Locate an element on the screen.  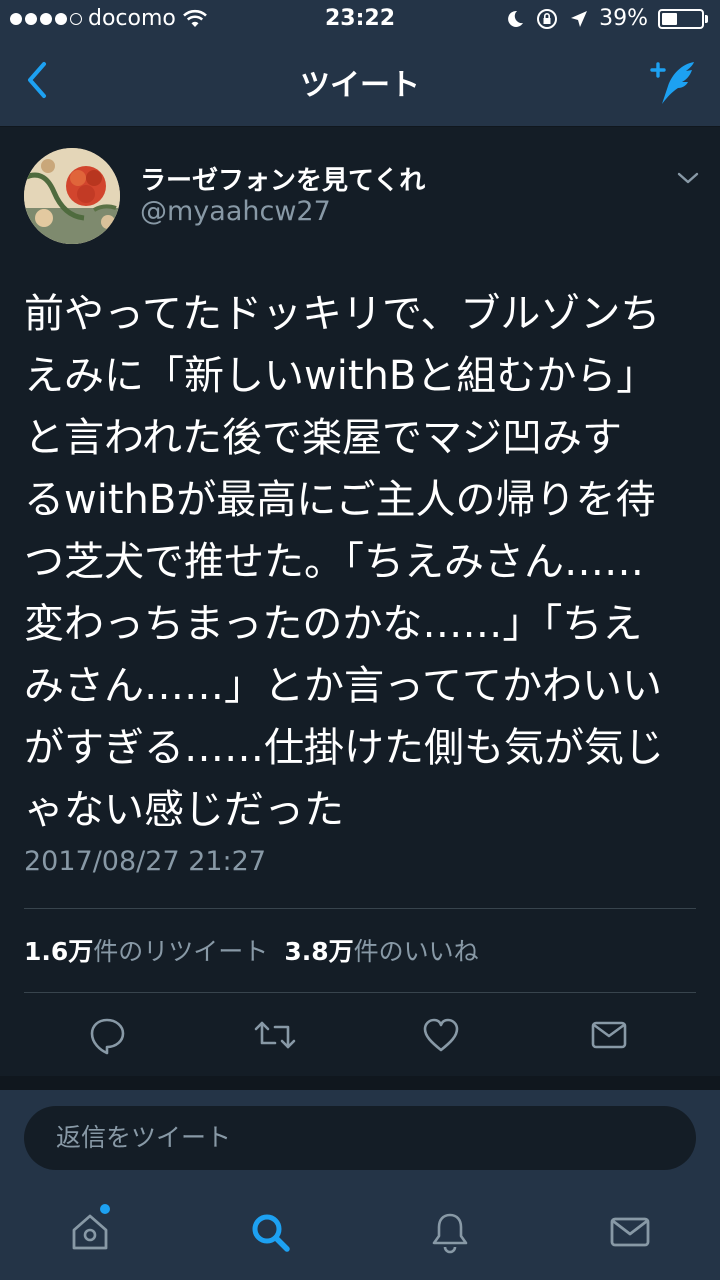
tweet-stats: 1.6万件のリツイート 3.8万件のいいね is located at coordinates (251, 950).